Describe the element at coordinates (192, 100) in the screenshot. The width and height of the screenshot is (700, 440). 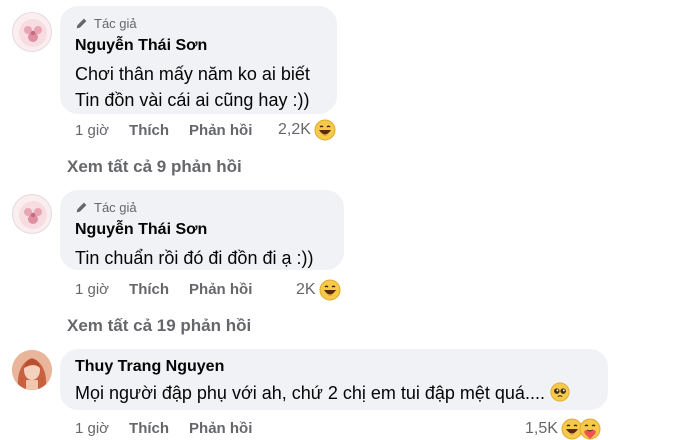
I see `comment-text-line: Tin đồn vài cái ai cũng hay :))` at that location.